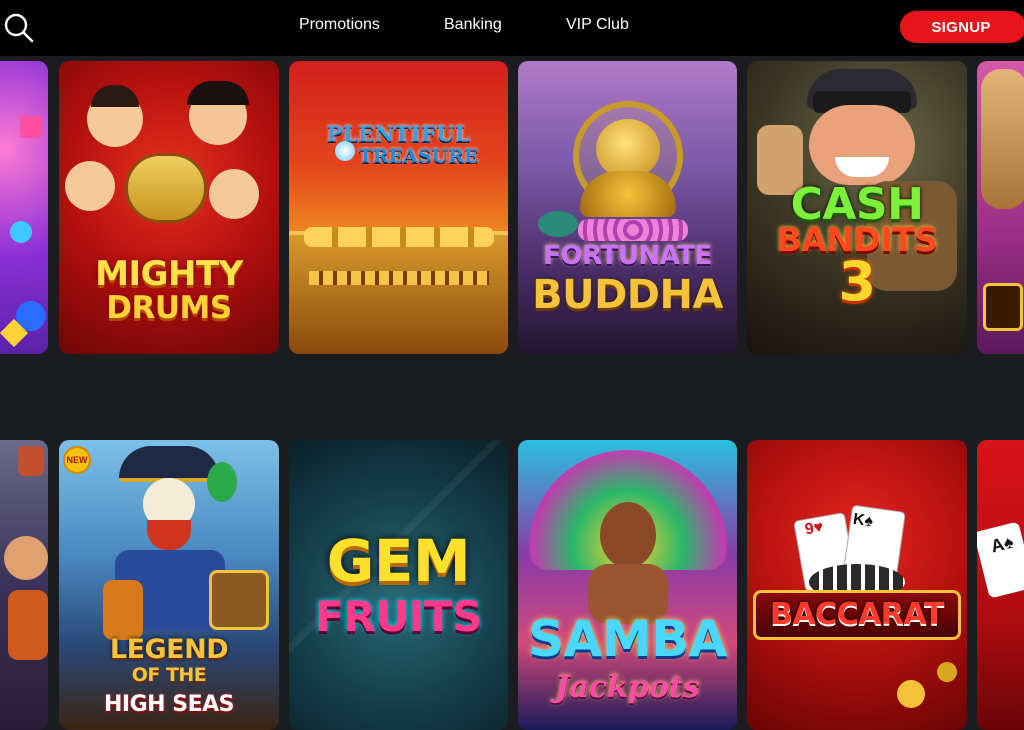 The image size is (1024, 730). What do you see at coordinates (398, 561) in the screenshot?
I see `game-title: GEM` at bounding box center [398, 561].